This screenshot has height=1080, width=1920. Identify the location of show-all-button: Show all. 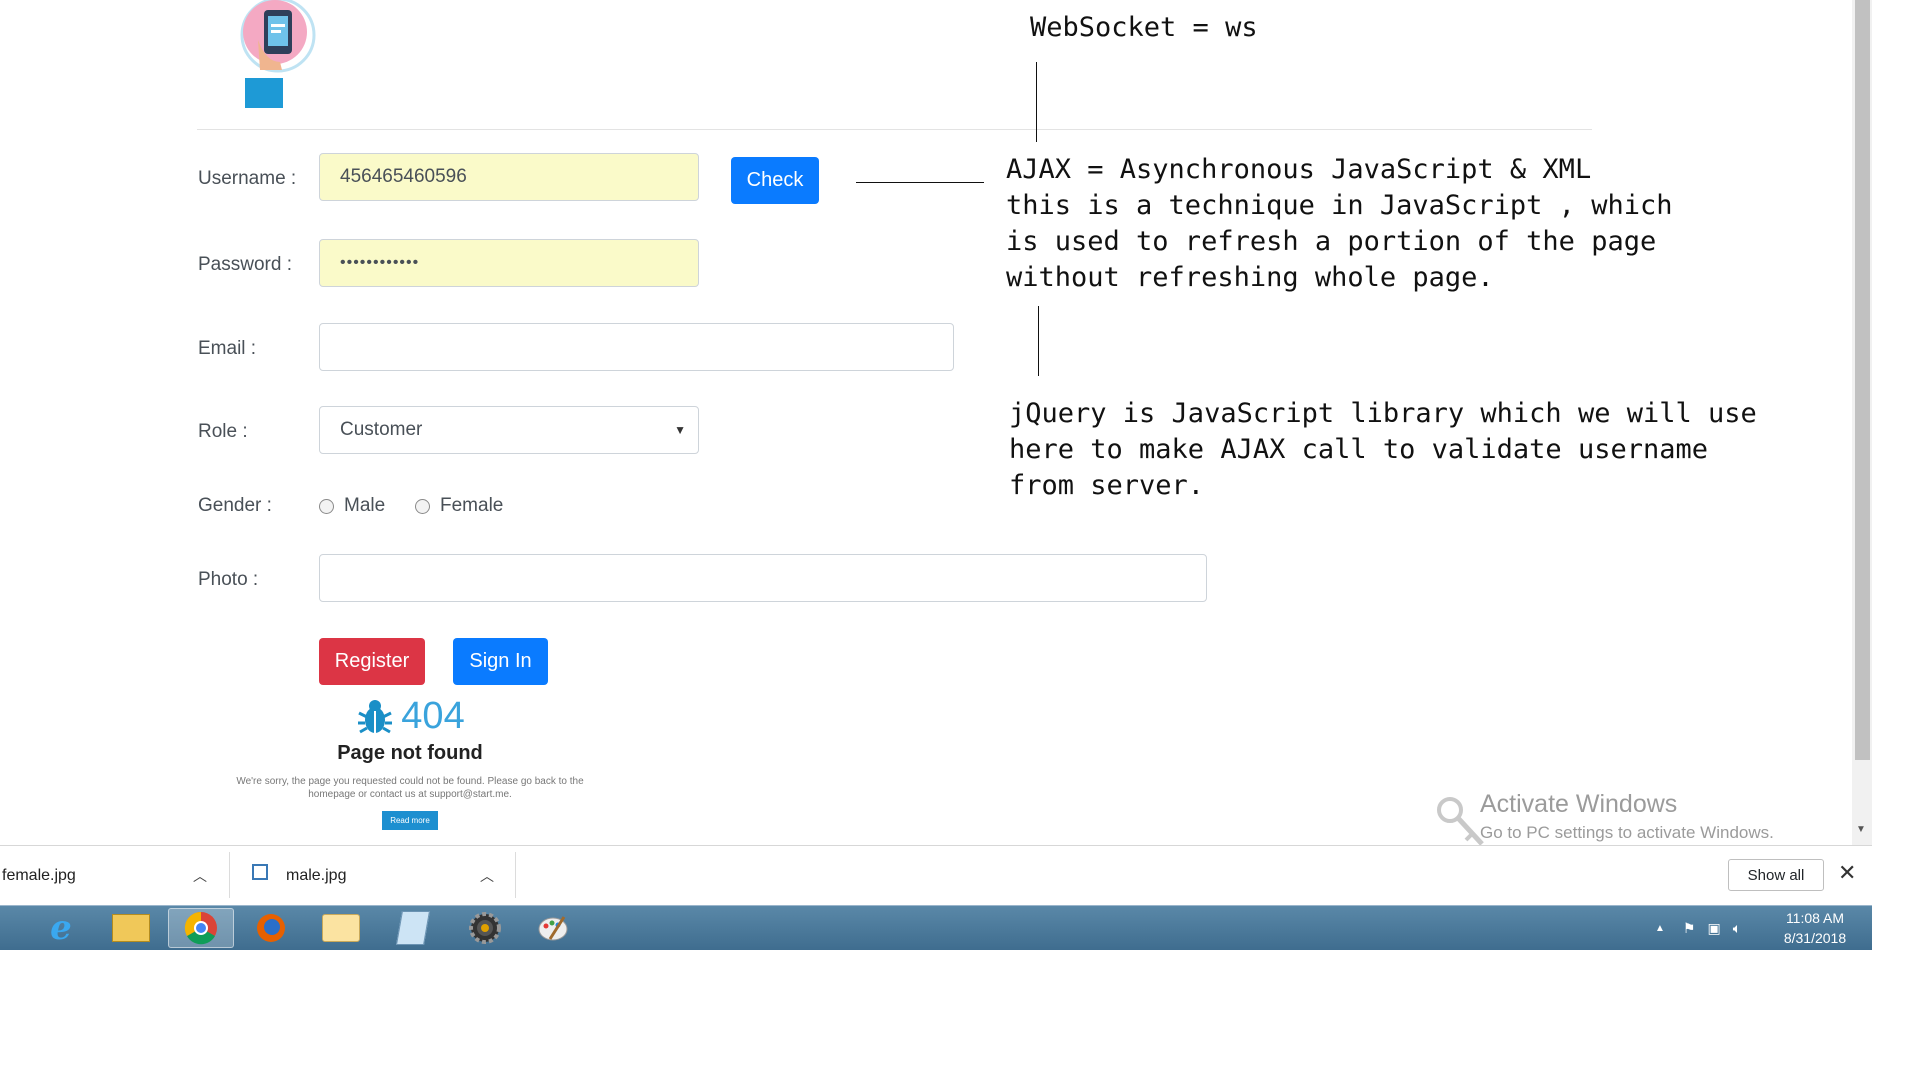
(1776, 875).